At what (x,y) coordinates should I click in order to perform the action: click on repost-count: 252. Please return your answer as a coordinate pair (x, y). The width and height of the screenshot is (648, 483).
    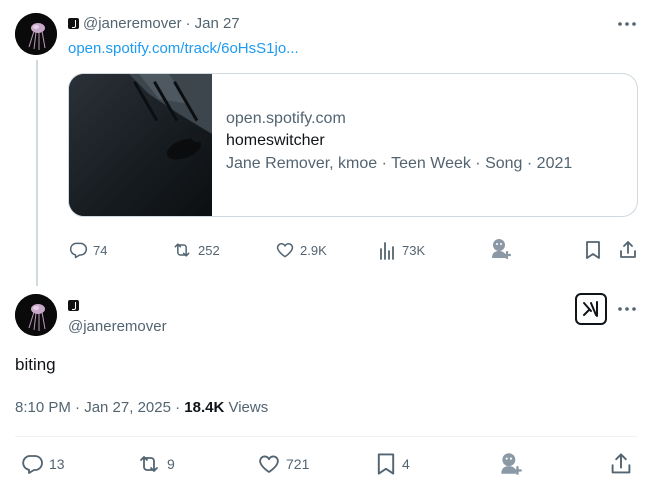
    Looking at the image, I should click on (209, 250).